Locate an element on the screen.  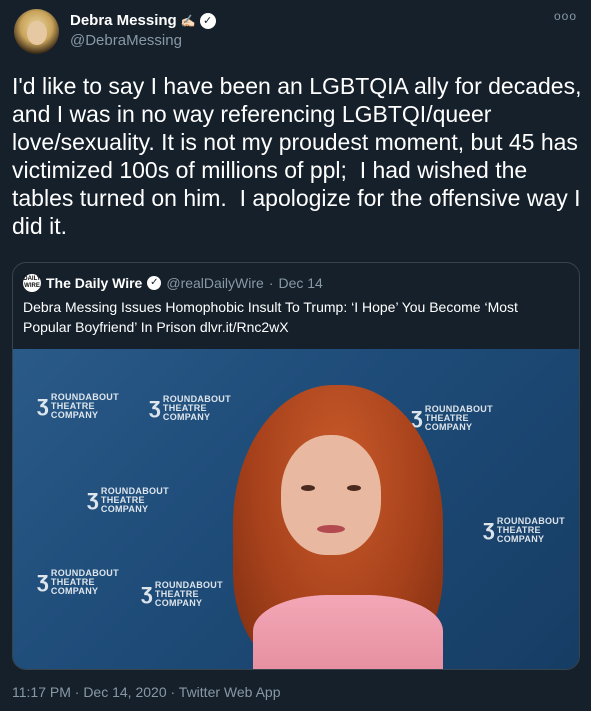
subject-face is located at coordinates (331, 495).